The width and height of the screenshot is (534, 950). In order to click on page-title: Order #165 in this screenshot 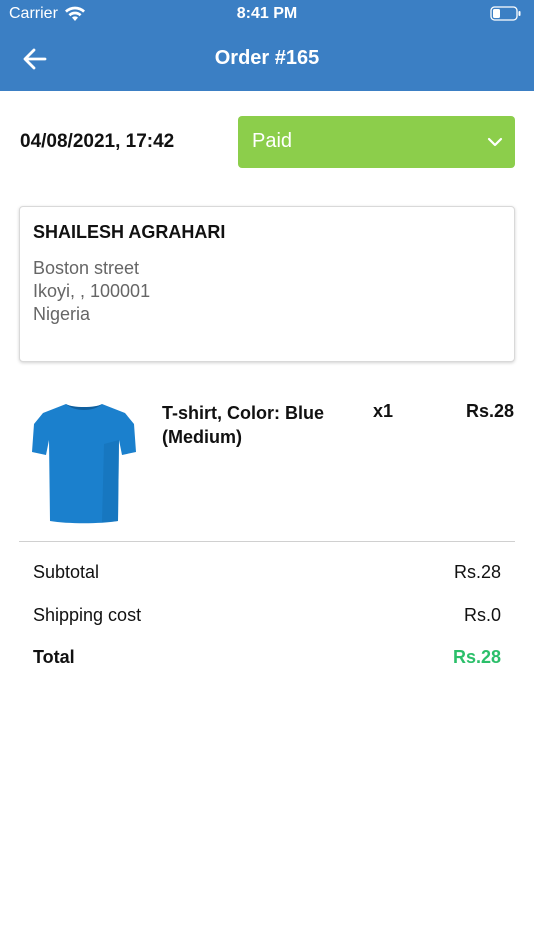, I will do `click(267, 58)`.